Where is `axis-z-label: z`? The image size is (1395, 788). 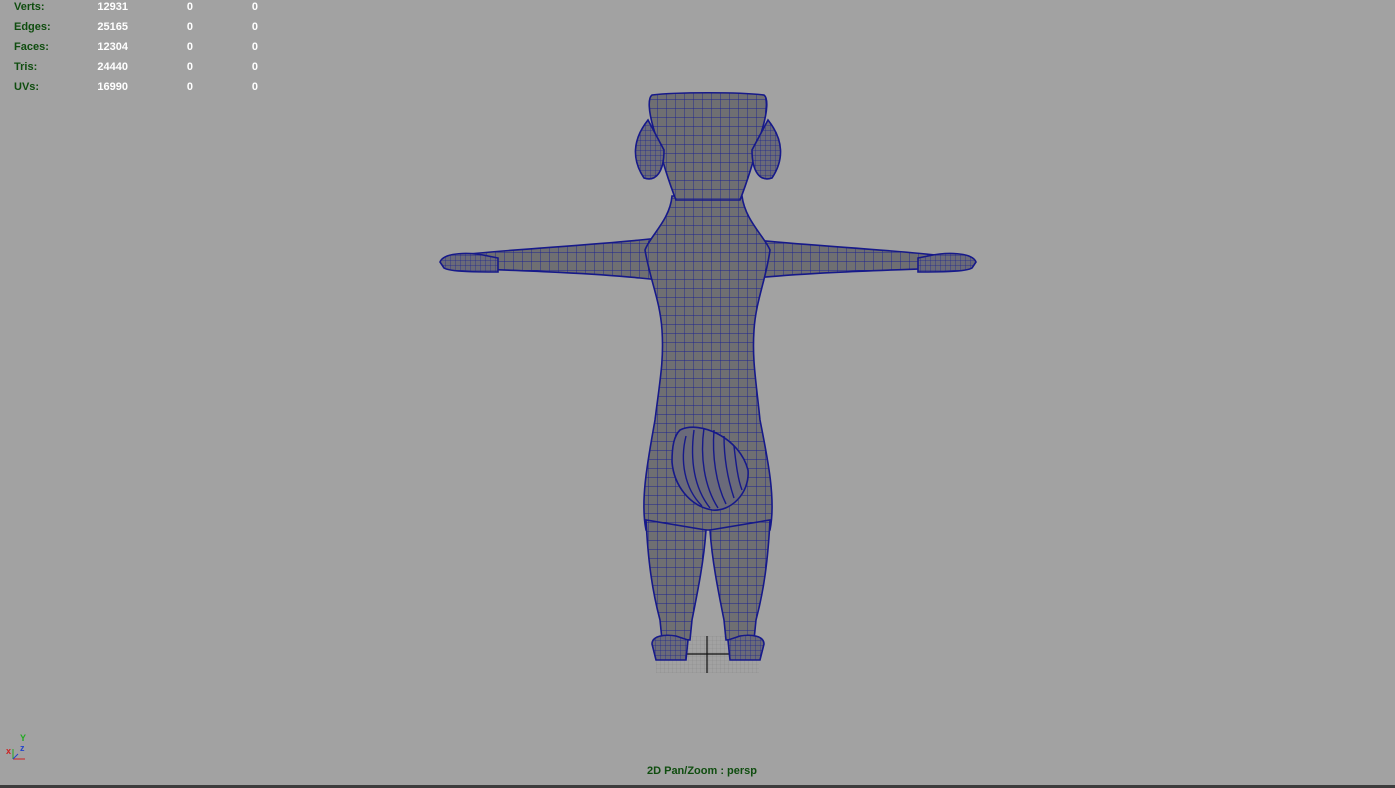
axis-z-label: z is located at coordinates (22, 748).